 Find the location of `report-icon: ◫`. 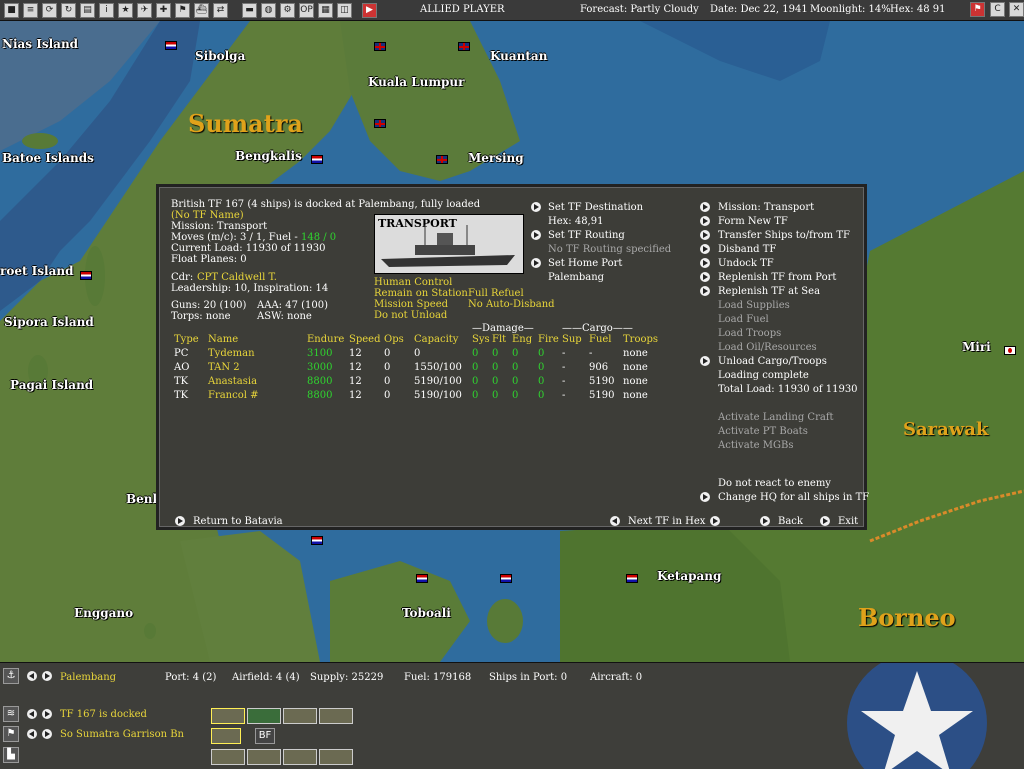

report-icon: ◫ is located at coordinates (344, 10).